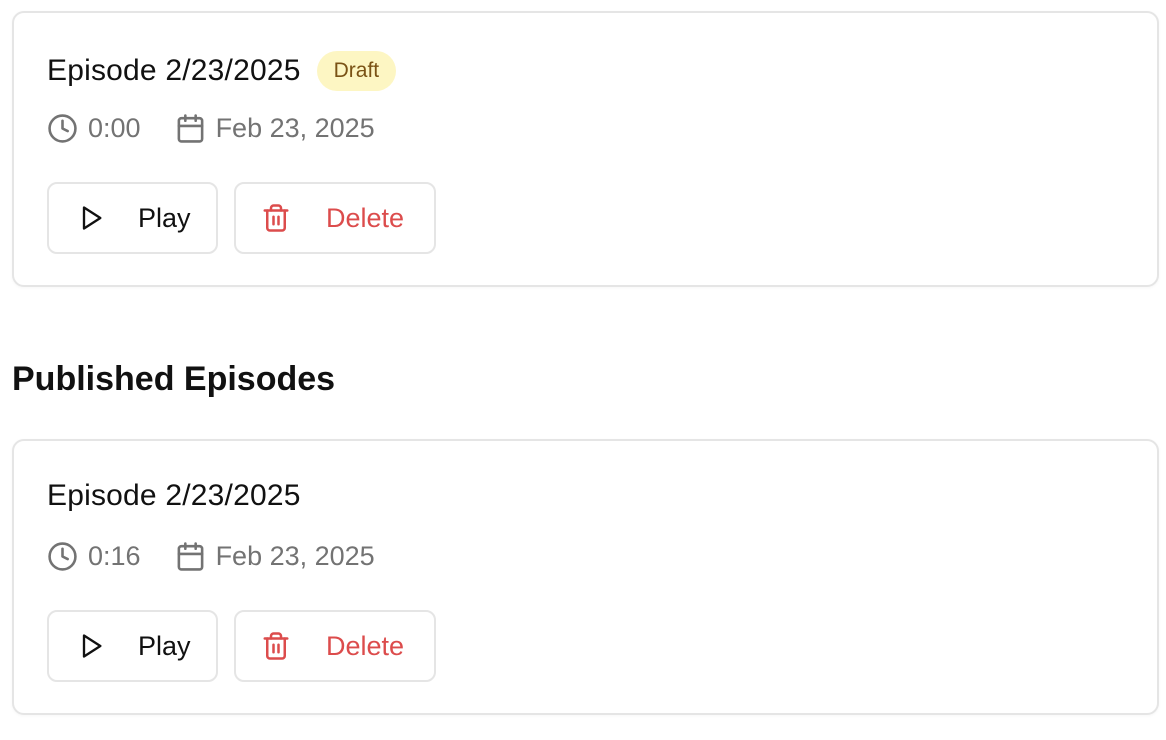 The image size is (1166, 740). I want to click on episode-title-row: Episode 2/23/2025, so click(174, 496).